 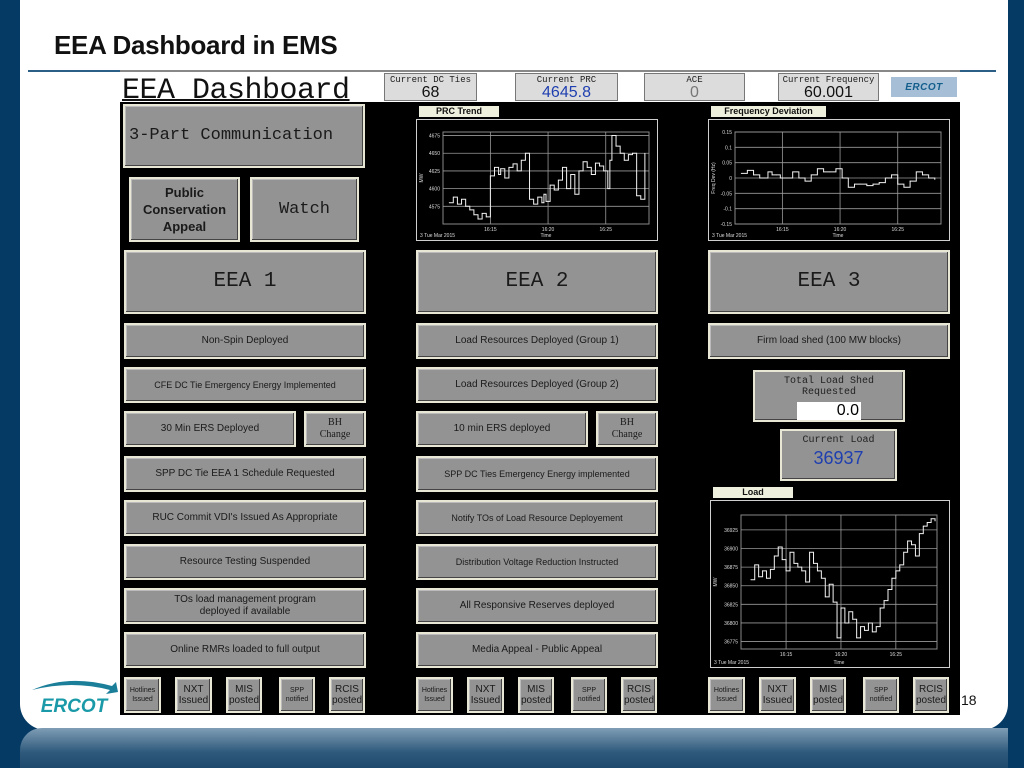 I want to click on online-rmrs-button: Online RMRs loaded to full output, so click(x=245, y=650).